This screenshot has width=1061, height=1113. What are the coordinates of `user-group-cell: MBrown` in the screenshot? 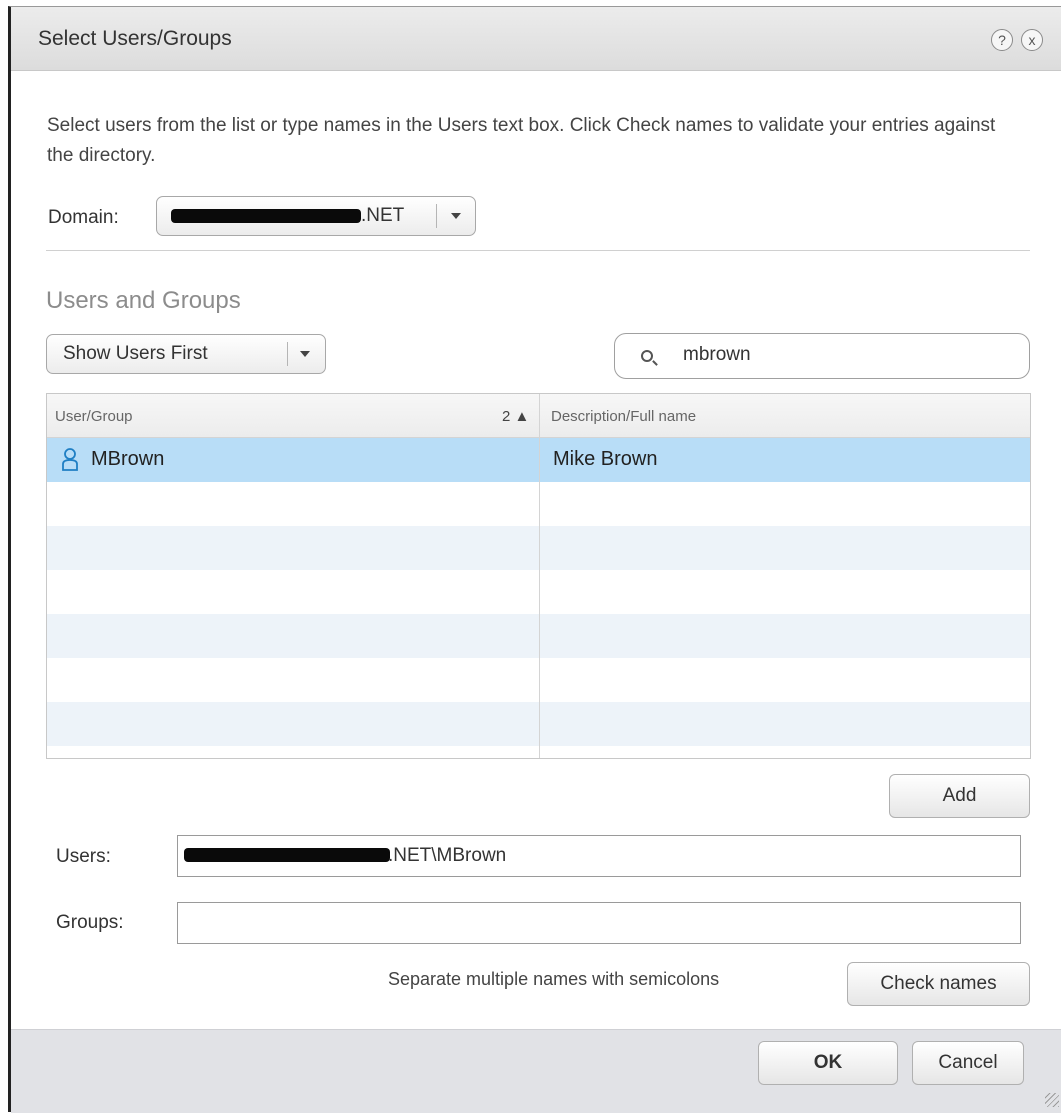 It's located at (128, 459).